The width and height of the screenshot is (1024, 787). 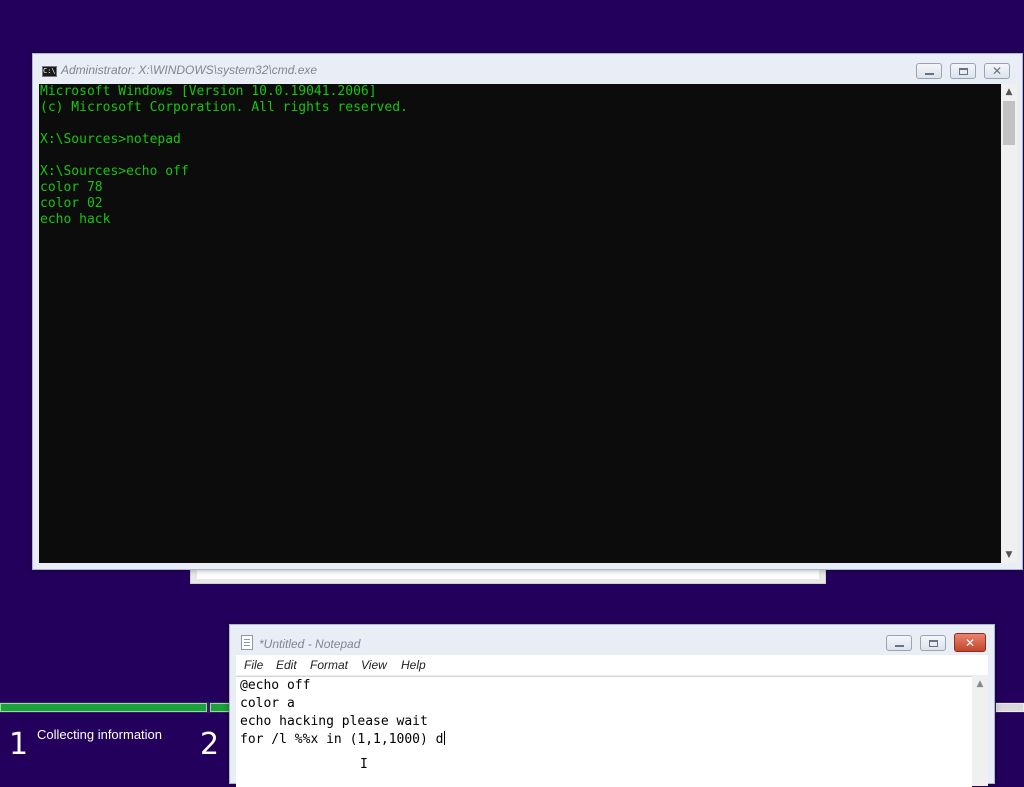 I want to click on notepad-maximize-button, so click(x=933, y=643).